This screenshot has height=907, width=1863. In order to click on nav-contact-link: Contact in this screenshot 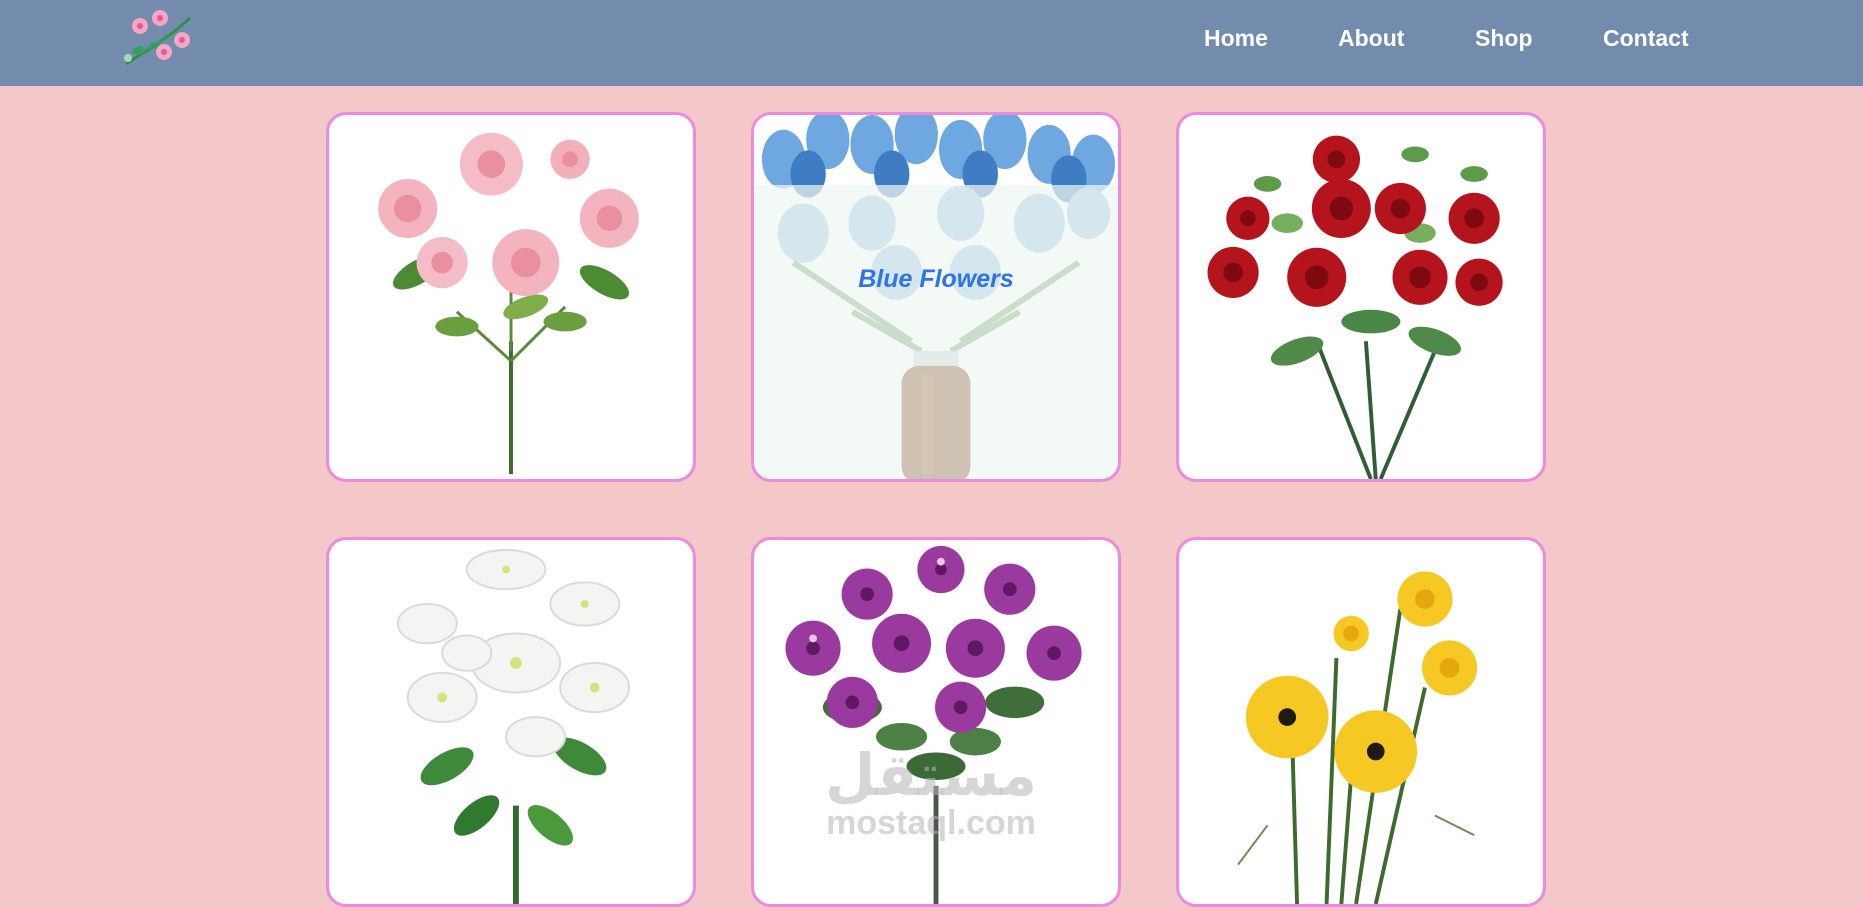, I will do `click(1646, 38)`.